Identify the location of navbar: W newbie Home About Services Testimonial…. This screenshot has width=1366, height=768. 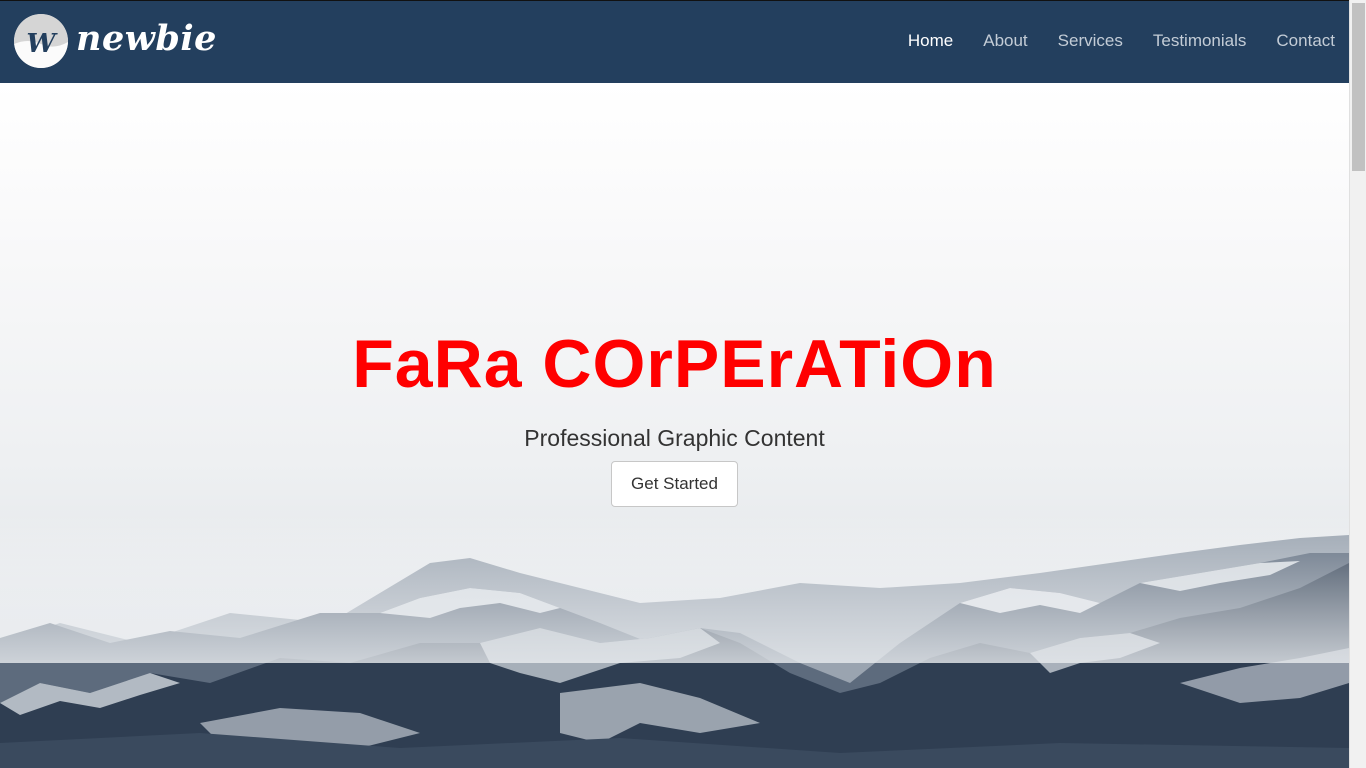
(674, 41).